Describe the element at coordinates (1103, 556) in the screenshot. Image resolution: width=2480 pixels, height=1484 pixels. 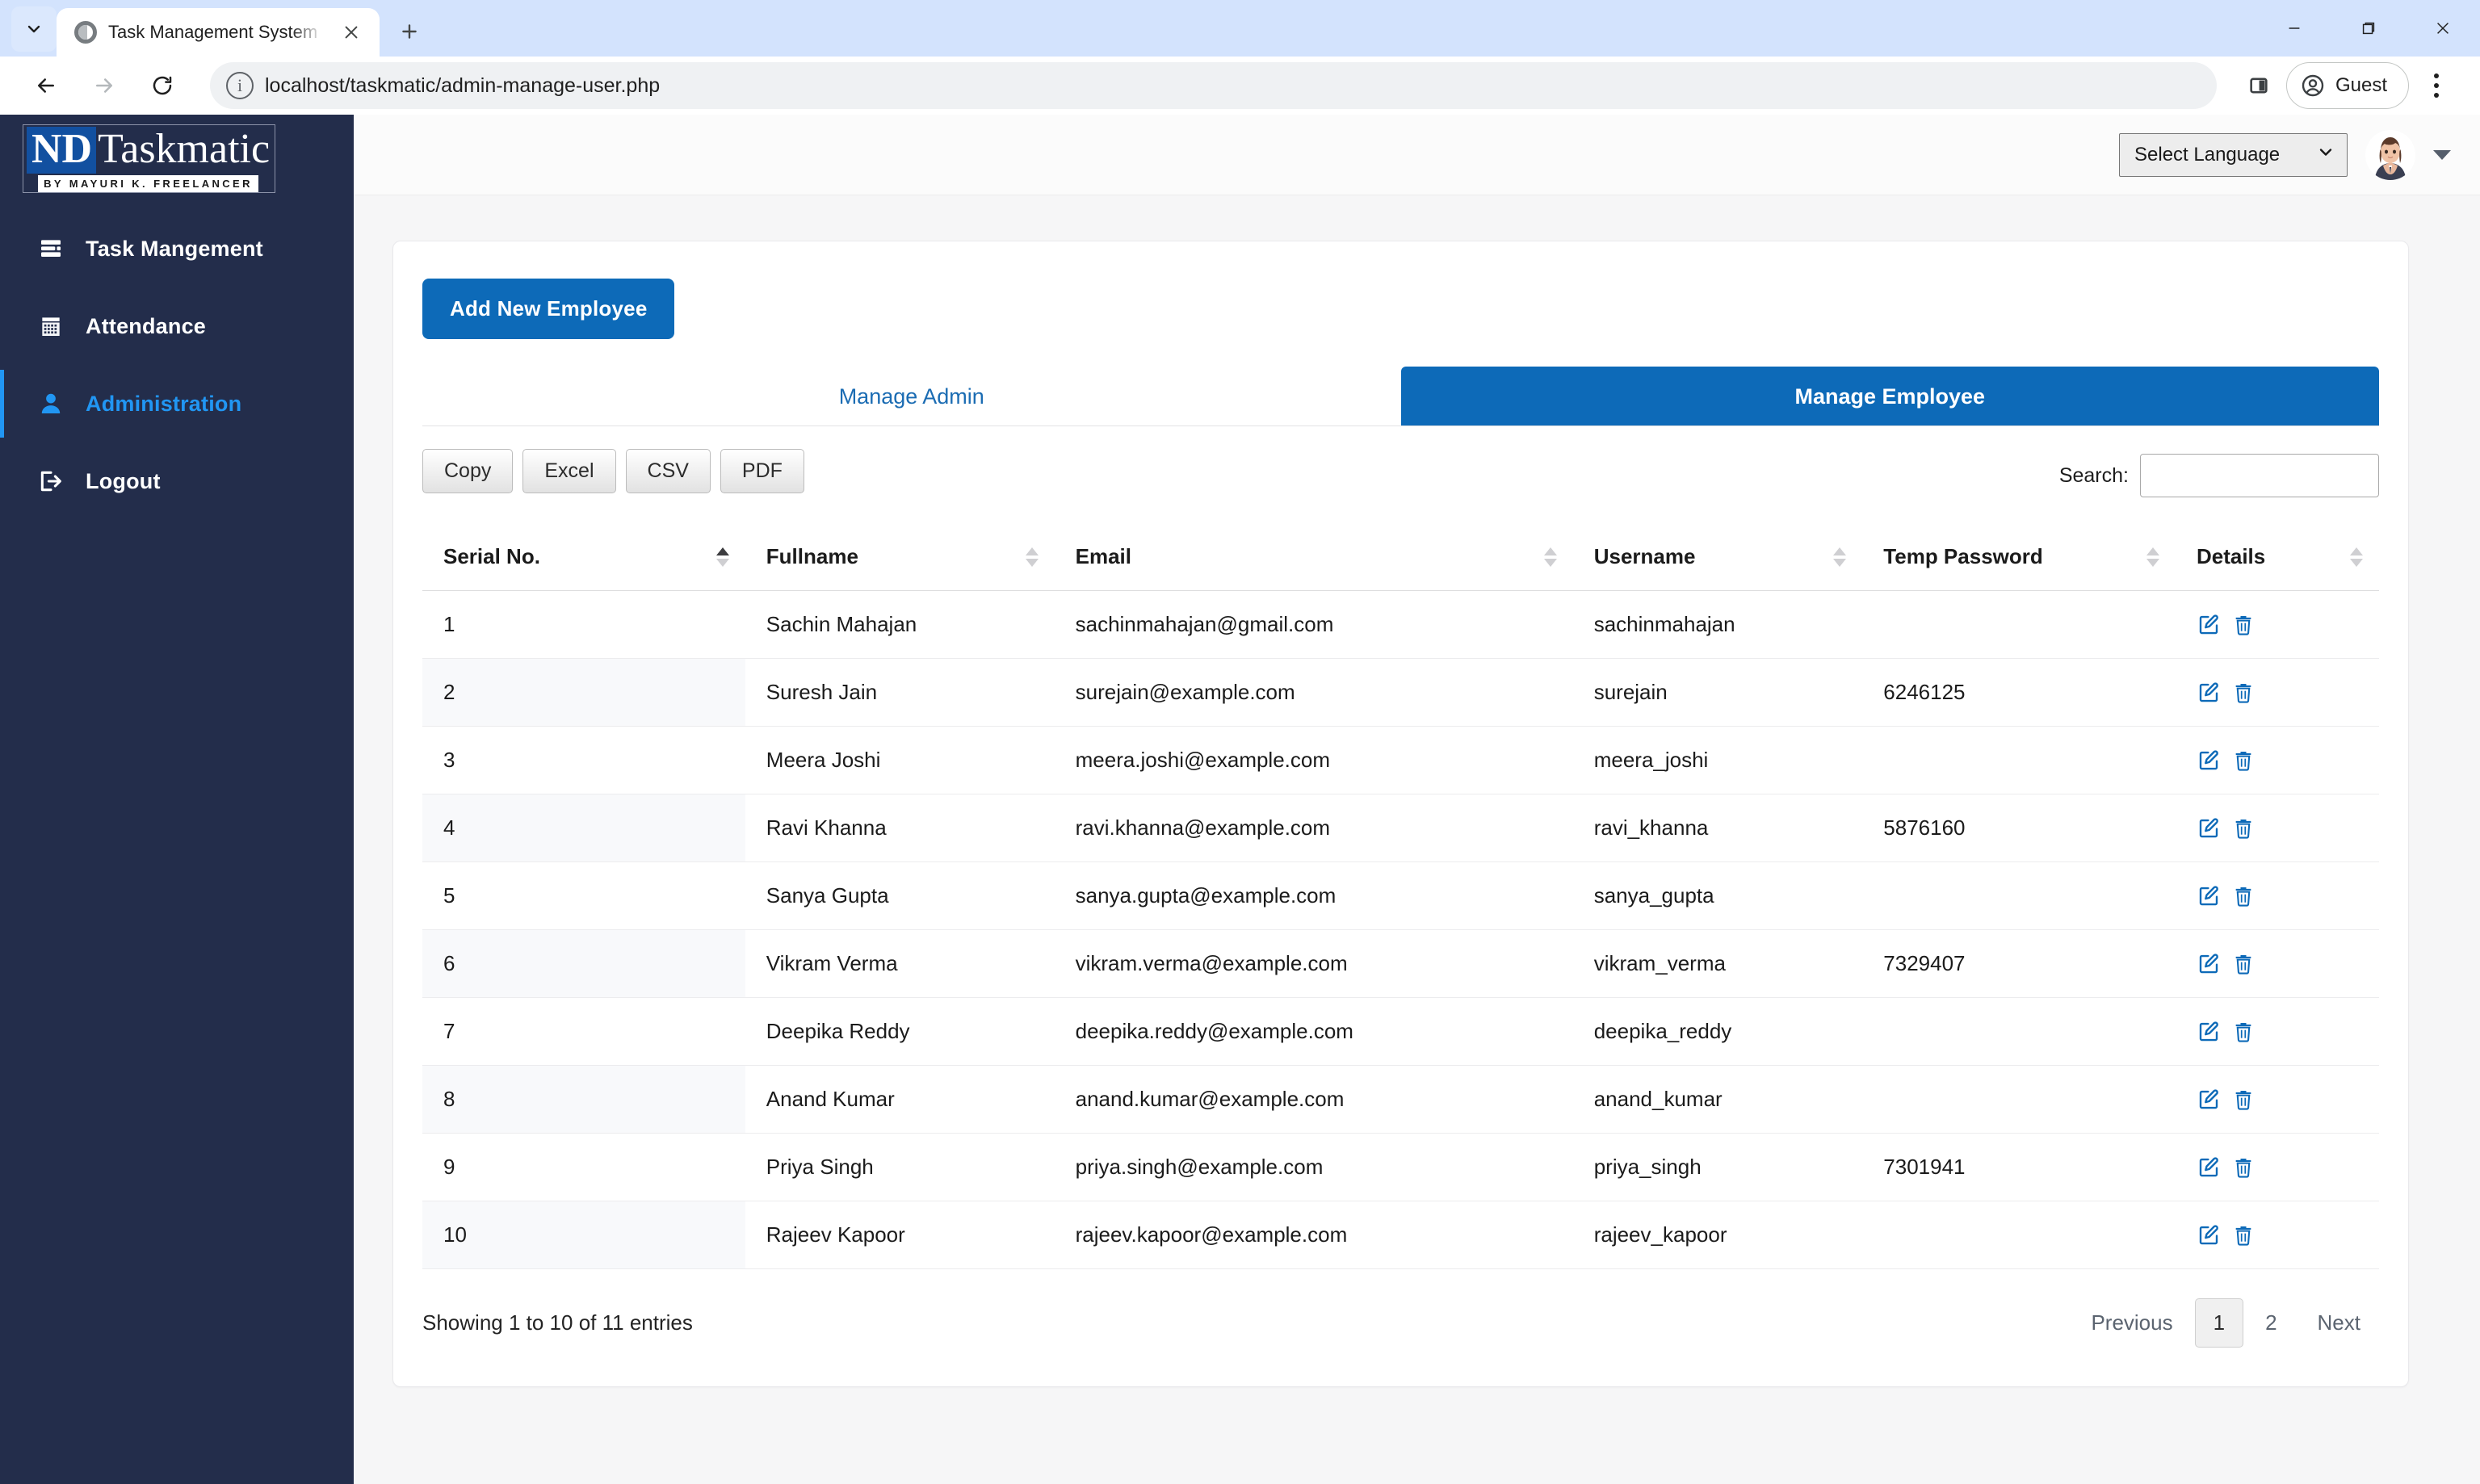
I see `column-label: Email` at that location.